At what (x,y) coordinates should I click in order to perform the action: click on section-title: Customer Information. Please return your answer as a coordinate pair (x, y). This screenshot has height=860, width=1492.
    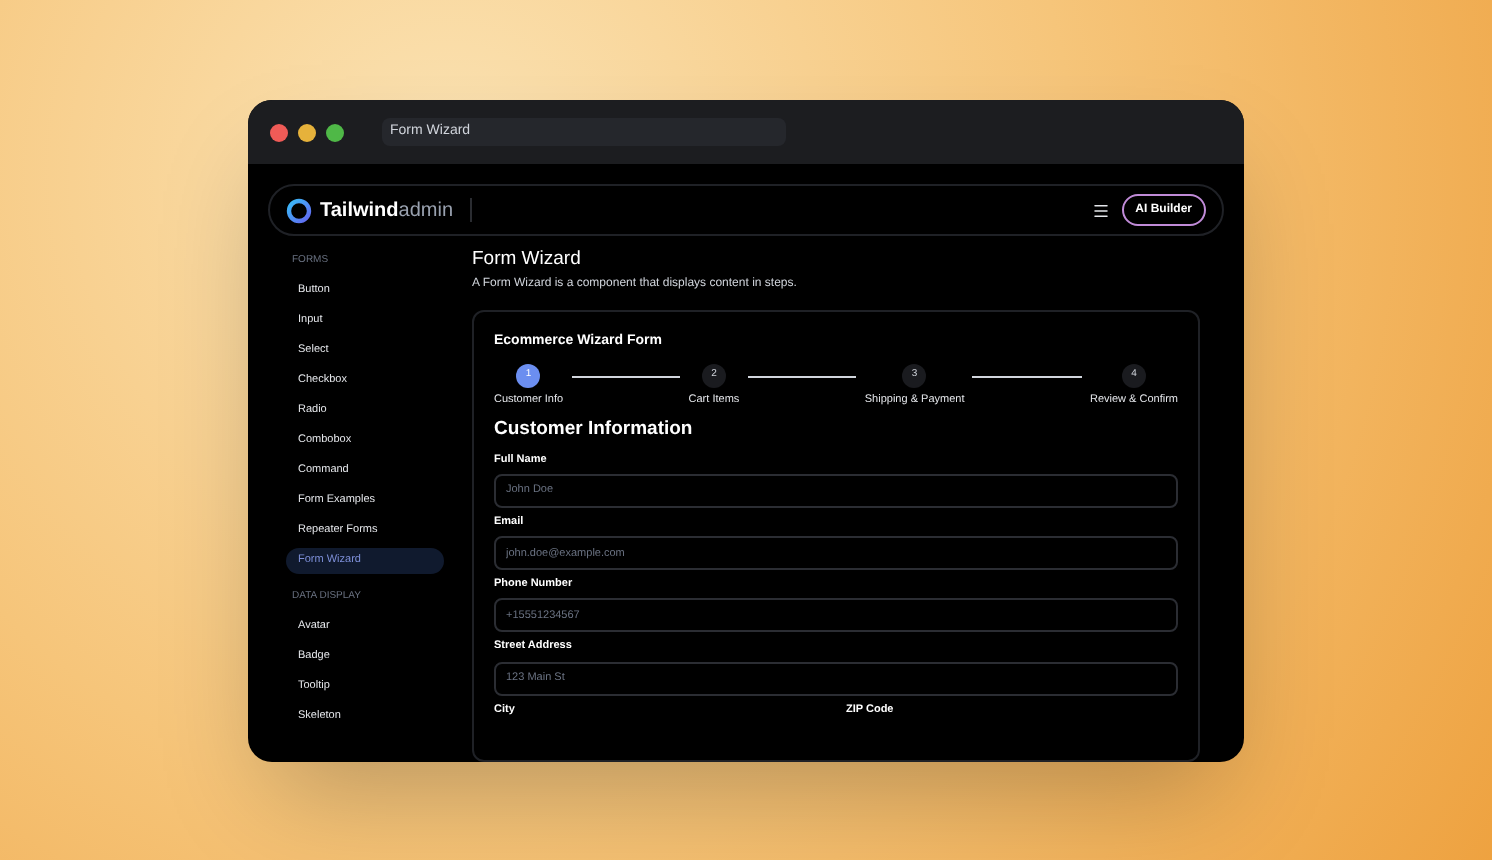
    Looking at the image, I should click on (594, 430).